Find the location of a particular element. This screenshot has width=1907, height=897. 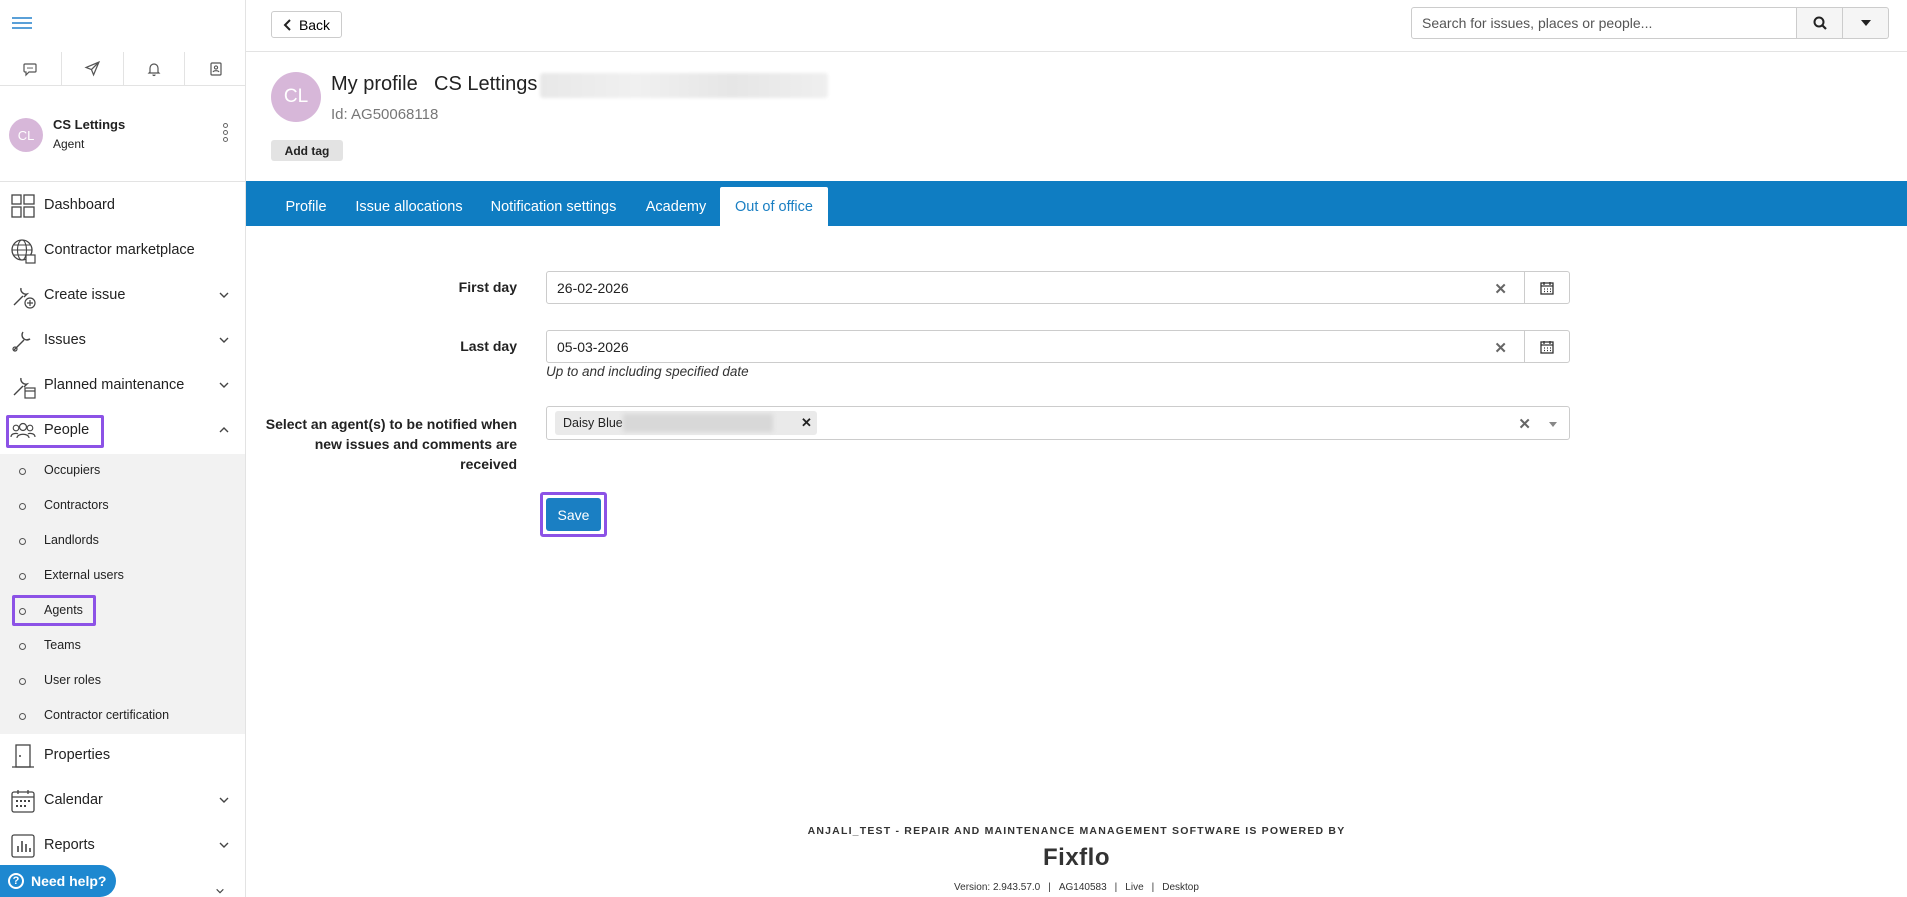

question-icon: ? is located at coordinates (16, 881).